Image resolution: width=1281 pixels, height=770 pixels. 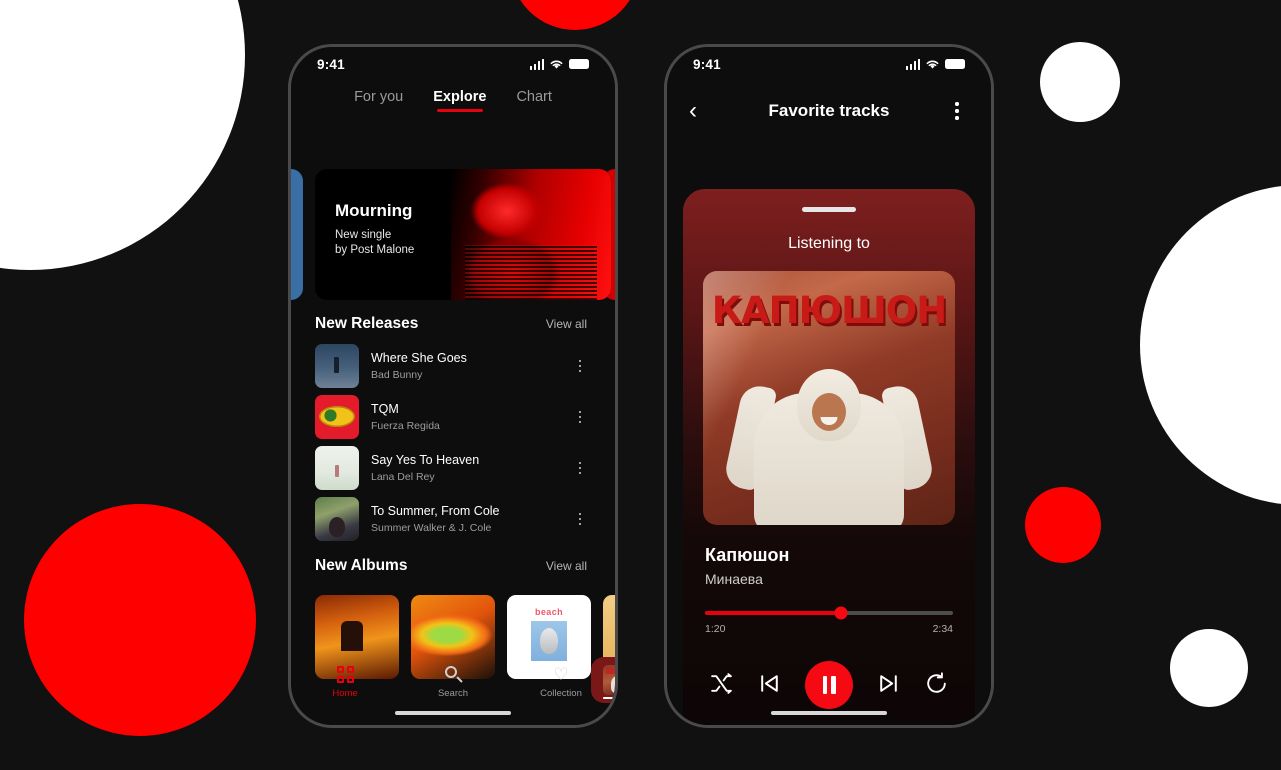 I want to click on play-pause-button, so click(x=829, y=685).